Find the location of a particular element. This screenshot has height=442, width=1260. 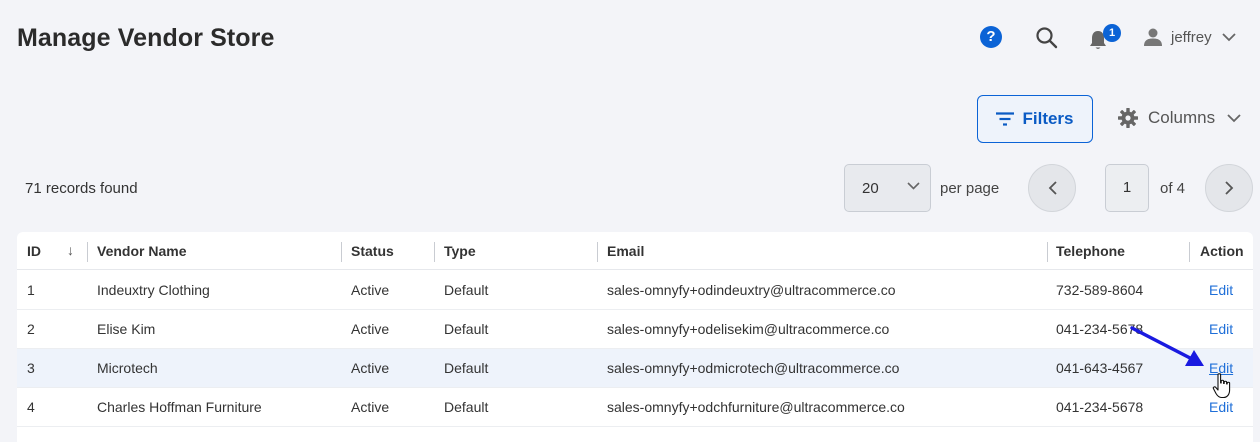

column-header-action: Action is located at coordinates (1222, 251).